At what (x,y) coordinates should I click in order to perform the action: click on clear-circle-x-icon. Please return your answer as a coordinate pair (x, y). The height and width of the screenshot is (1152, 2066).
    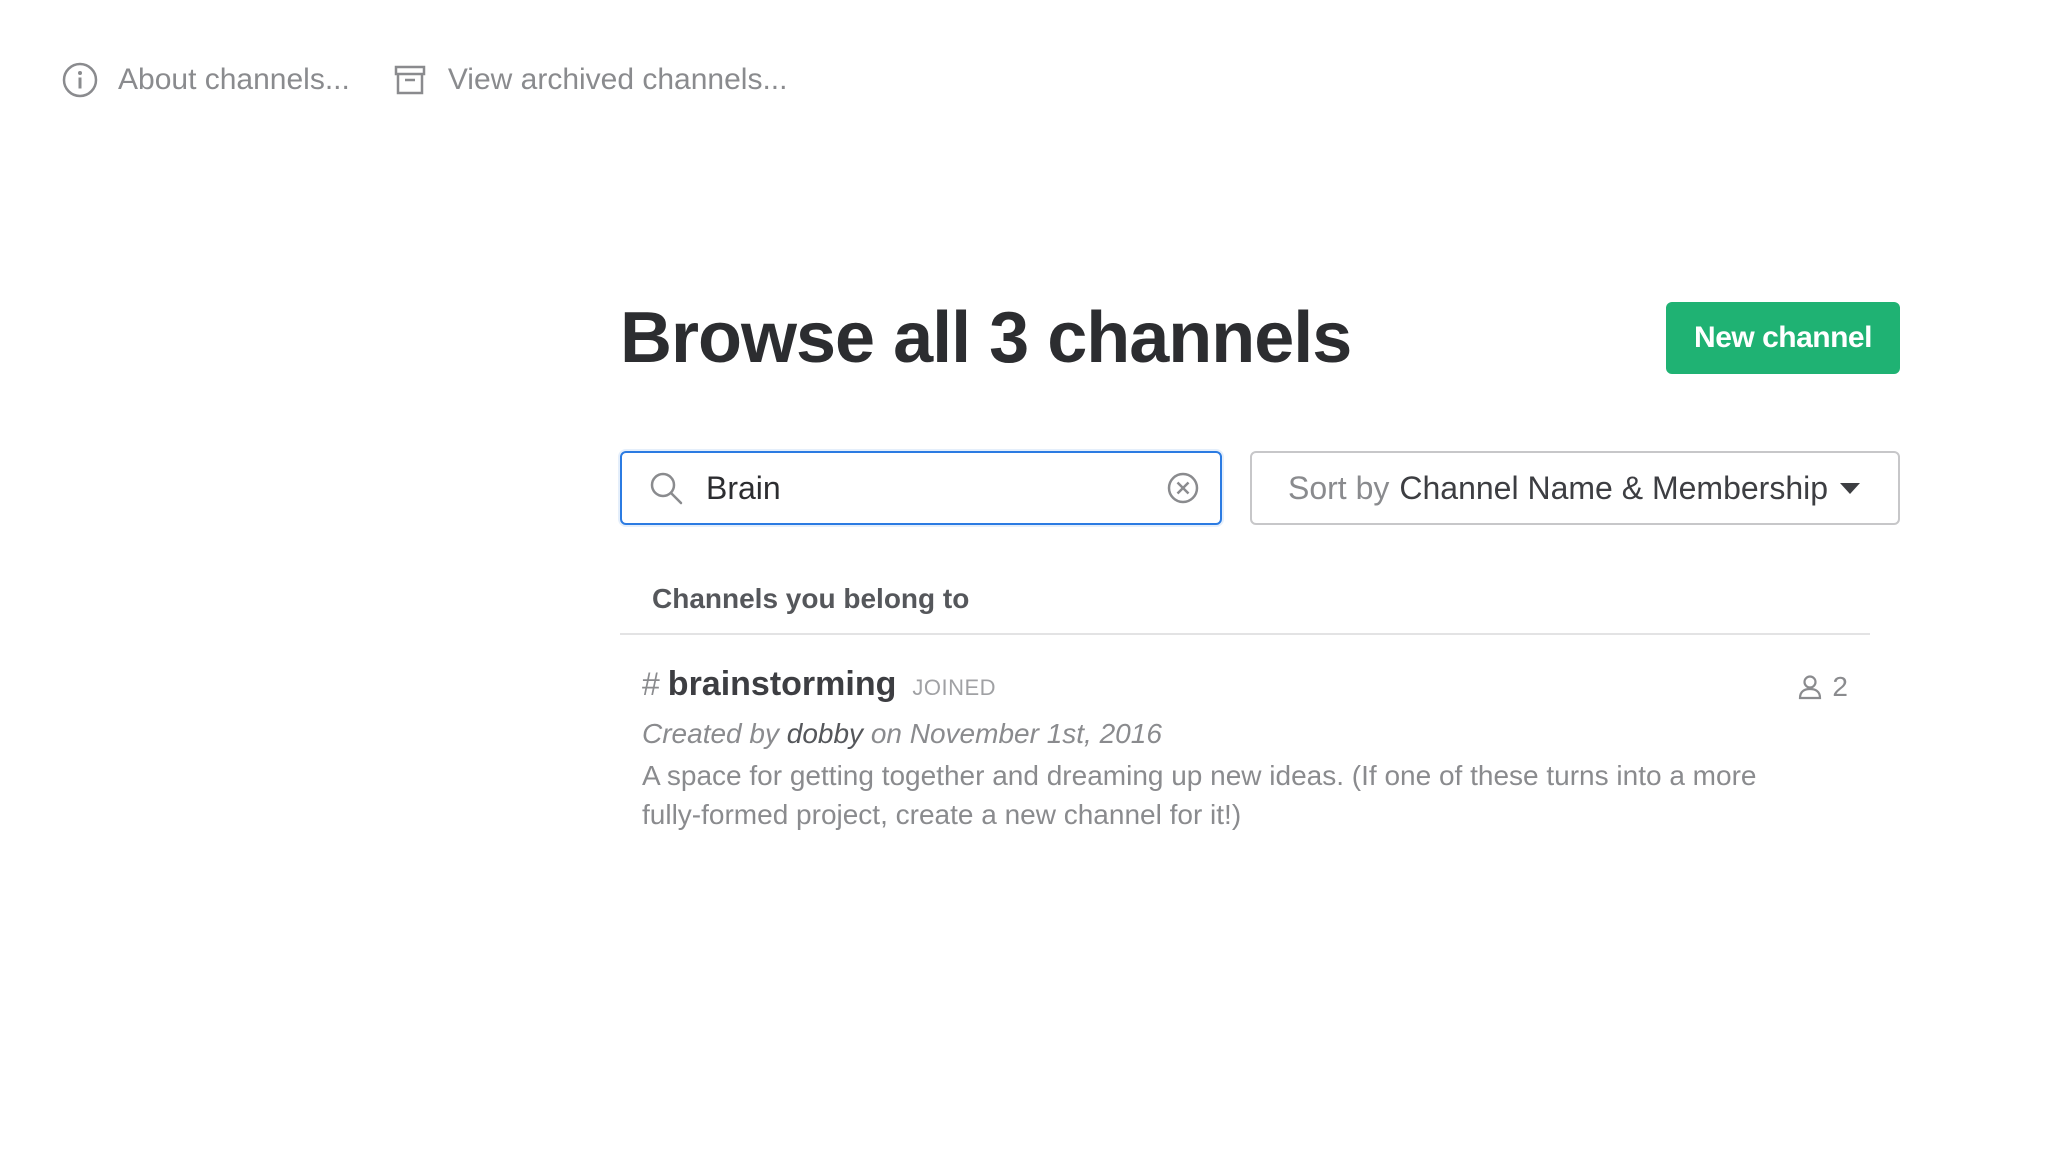
    Looking at the image, I should click on (1183, 488).